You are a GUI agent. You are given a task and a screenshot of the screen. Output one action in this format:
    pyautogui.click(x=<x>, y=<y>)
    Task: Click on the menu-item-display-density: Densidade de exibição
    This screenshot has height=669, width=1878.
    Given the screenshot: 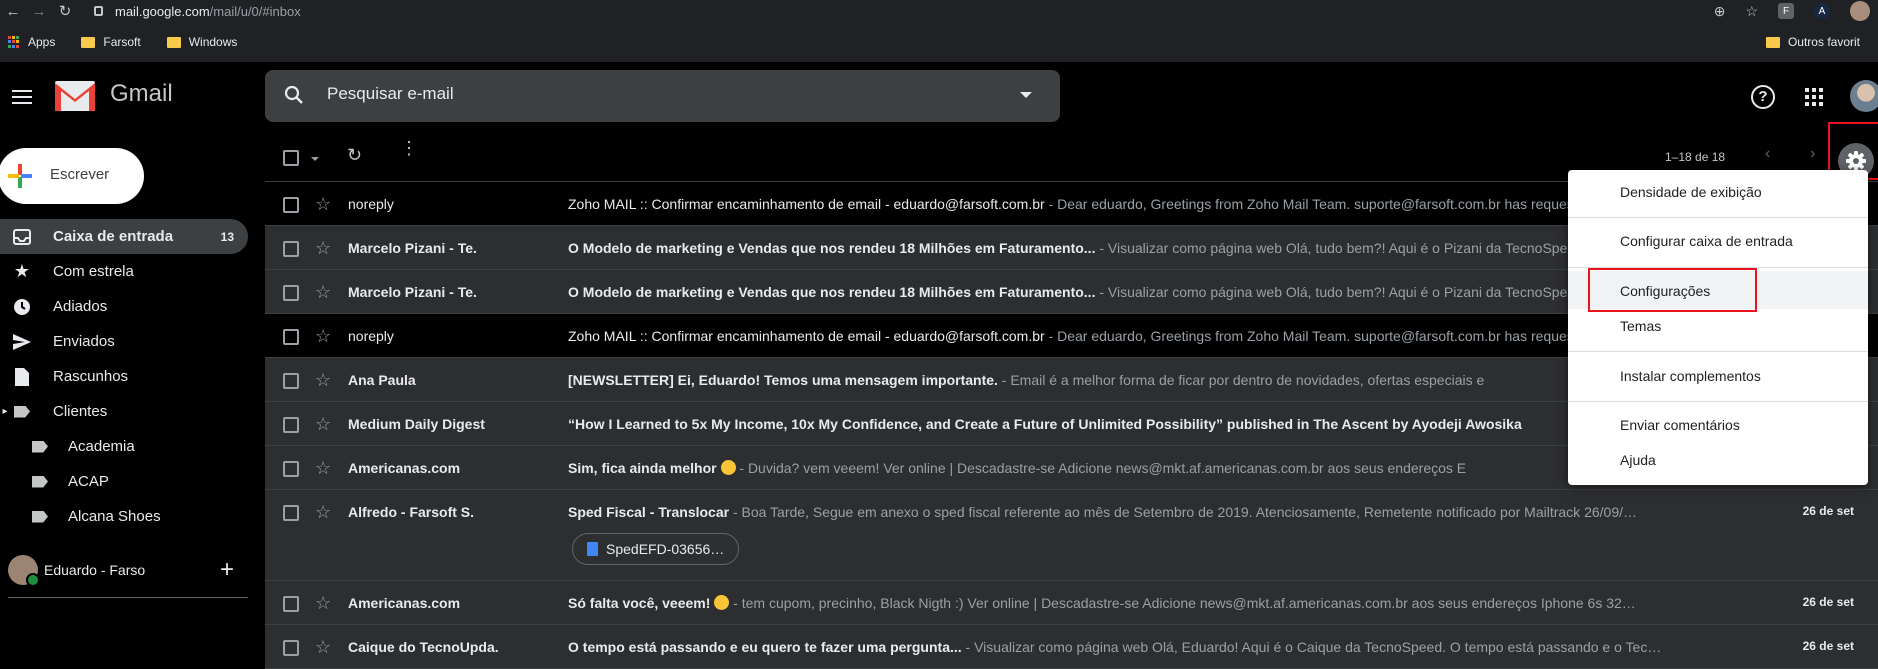 What is the action you would take?
    pyautogui.click(x=1691, y=192)
    